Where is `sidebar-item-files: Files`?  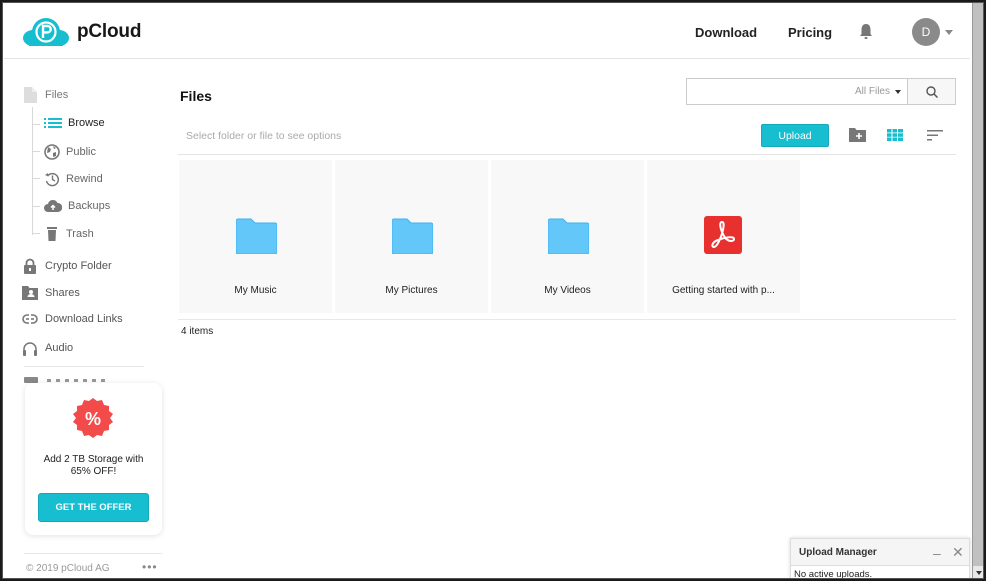
sidebar-item-files: Files is located at coordinates (45, 95).